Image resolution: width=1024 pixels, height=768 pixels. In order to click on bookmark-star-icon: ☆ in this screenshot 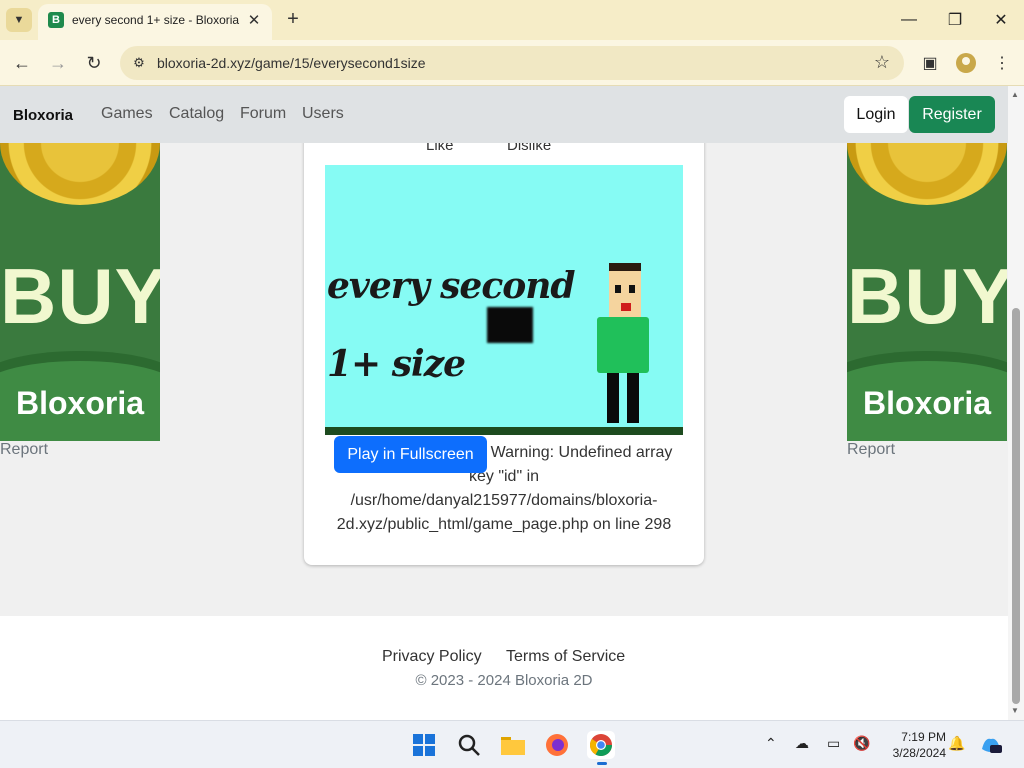, I will do `click(882, 62)`.